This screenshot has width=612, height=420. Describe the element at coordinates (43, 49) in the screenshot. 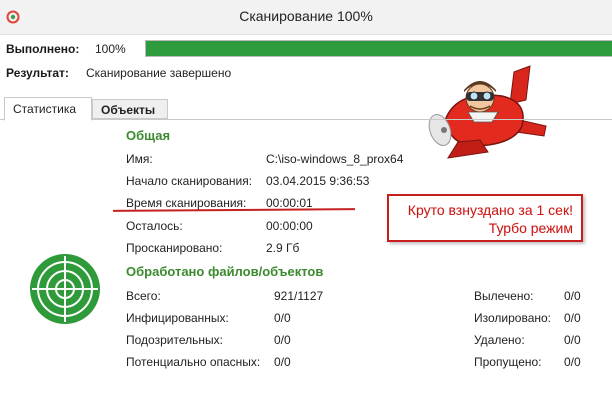

I see `completed-label: Выполнено:` at that location.